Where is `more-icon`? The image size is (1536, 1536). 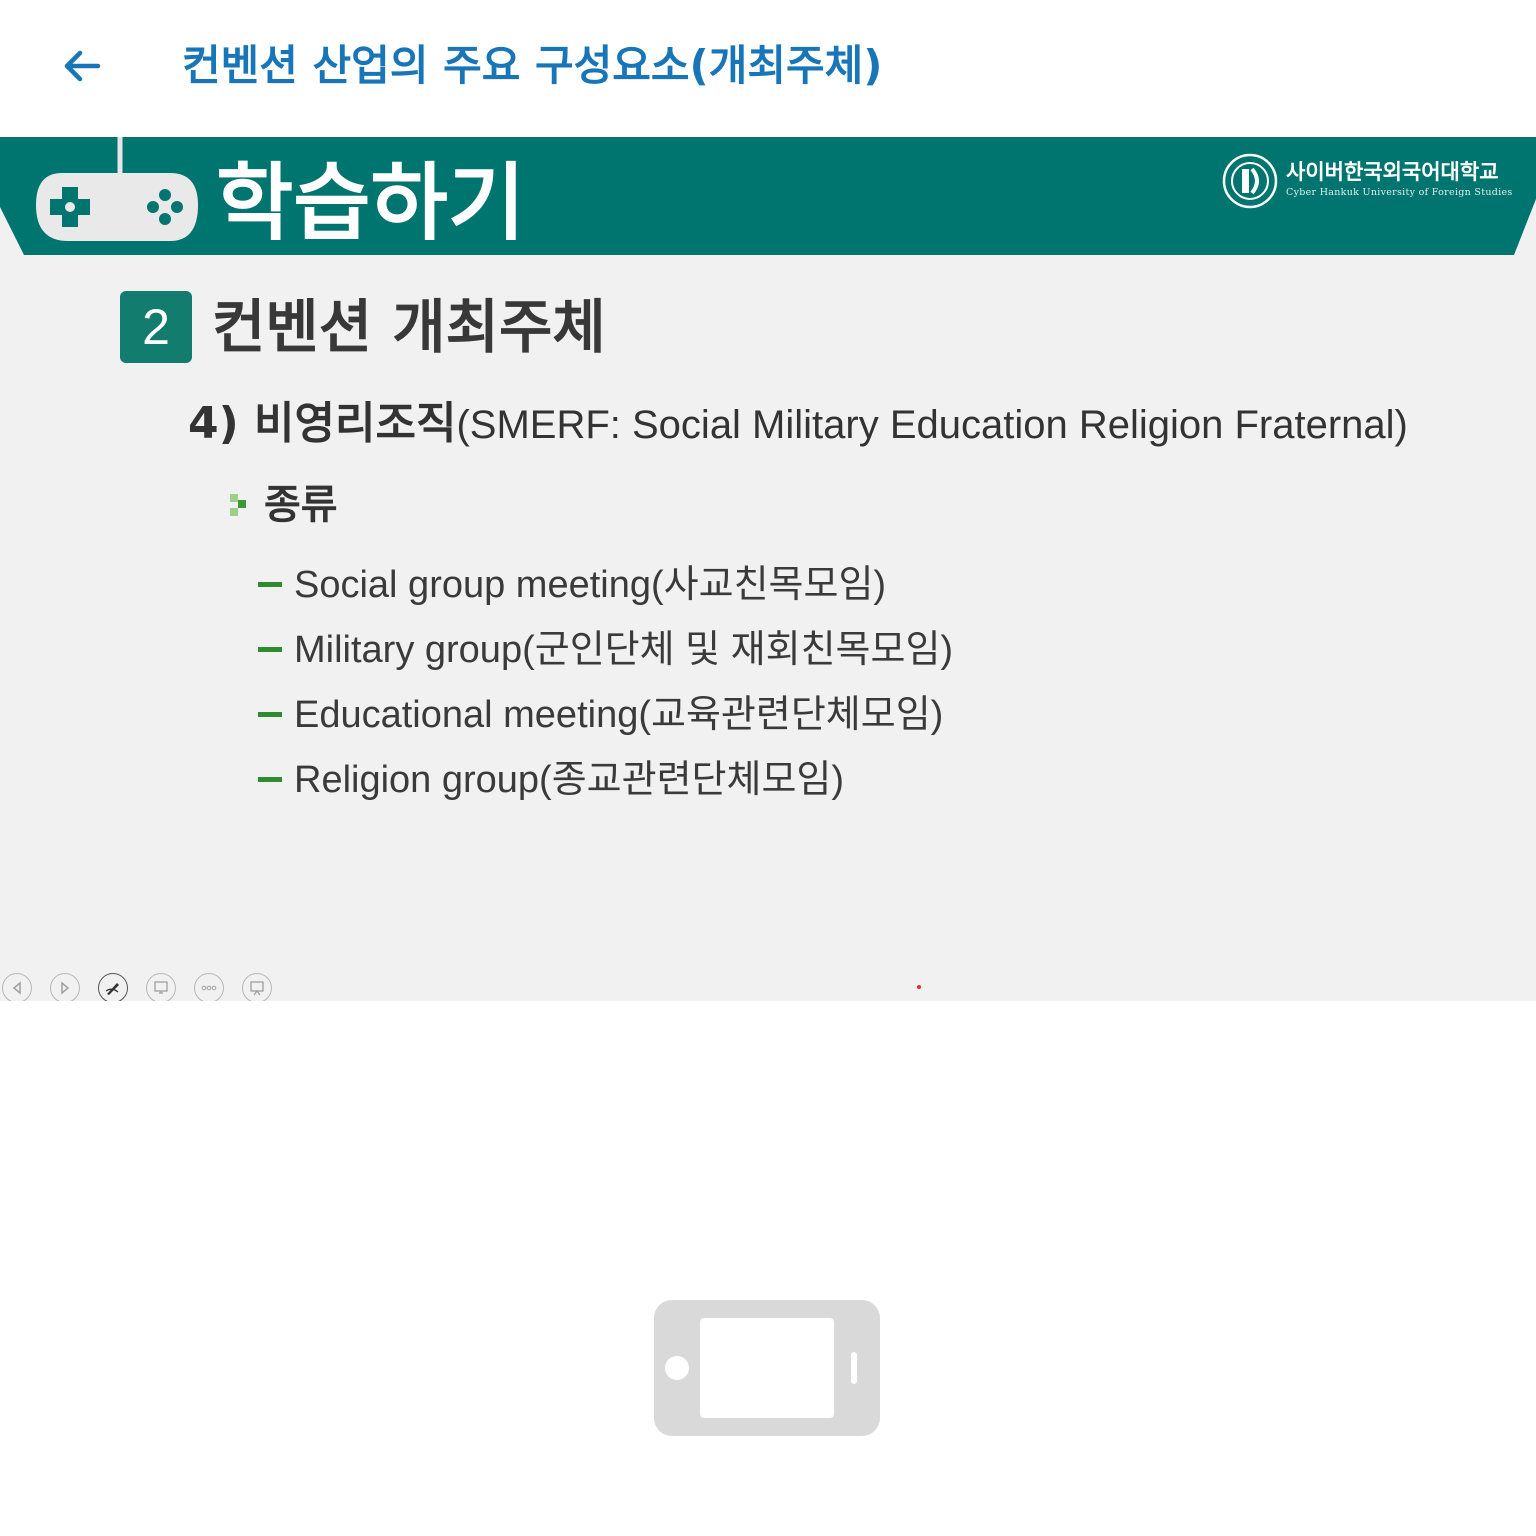
more-icon is located at coordinates (209, 988).